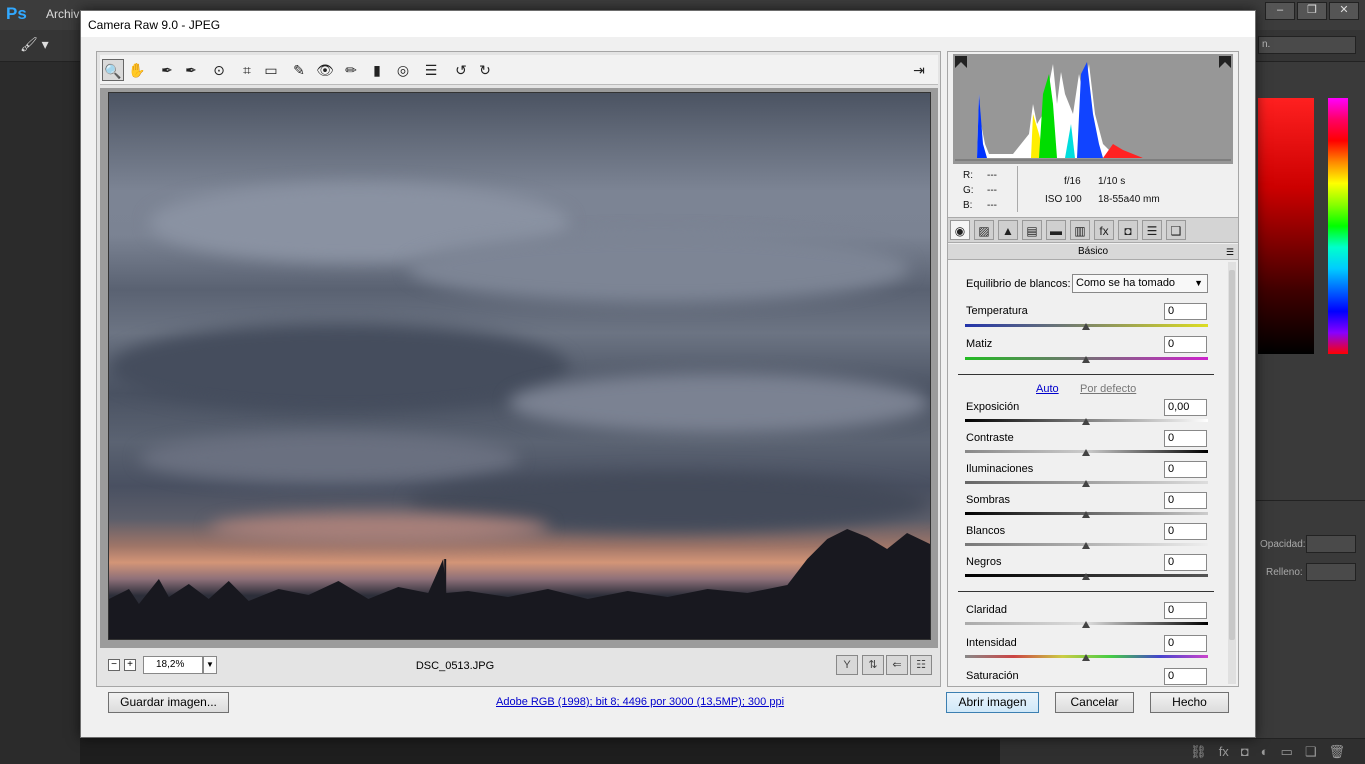 The height and width of the screenshot is (764, 1365). I want to click on ps-options-select: n., so click(1307, 45).